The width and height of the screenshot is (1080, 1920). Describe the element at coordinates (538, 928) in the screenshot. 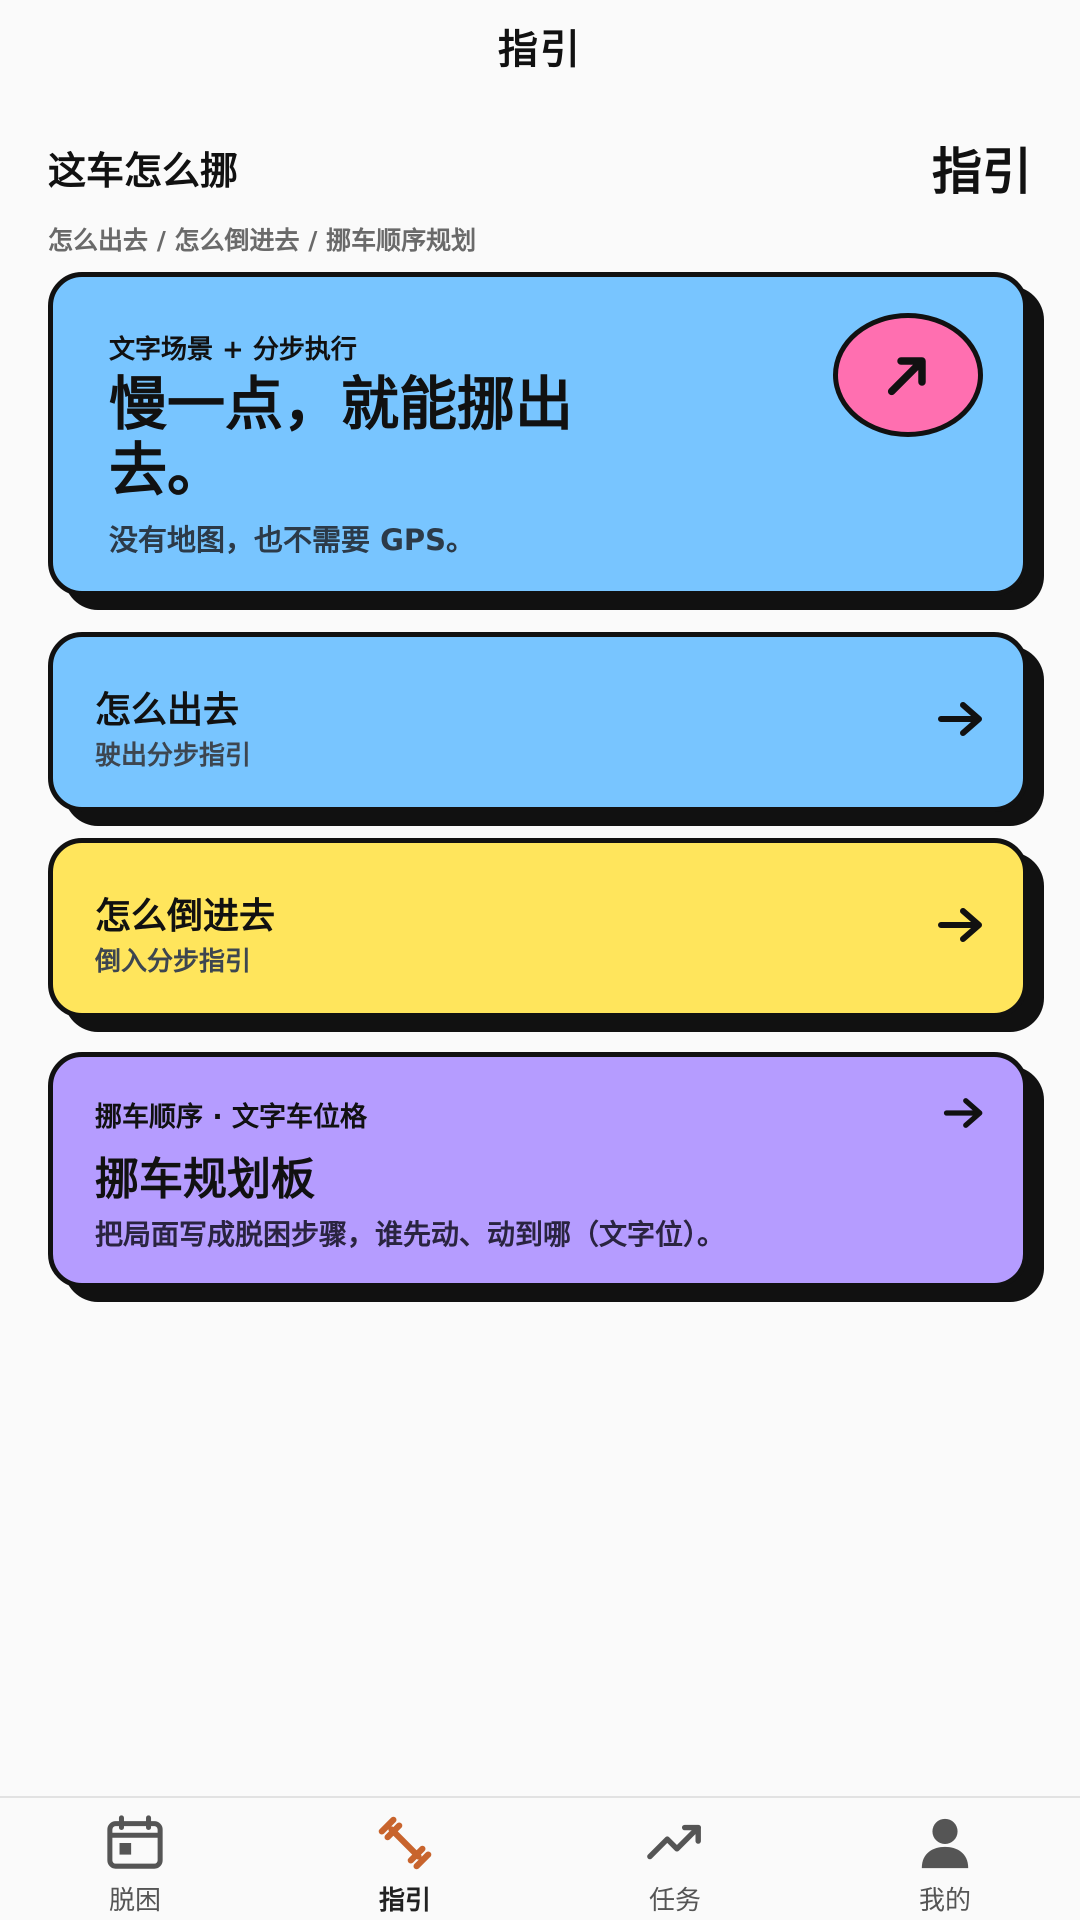

I see `guide-card-reverse-in: 怎么倒进去 倒入分步指引` at that location.